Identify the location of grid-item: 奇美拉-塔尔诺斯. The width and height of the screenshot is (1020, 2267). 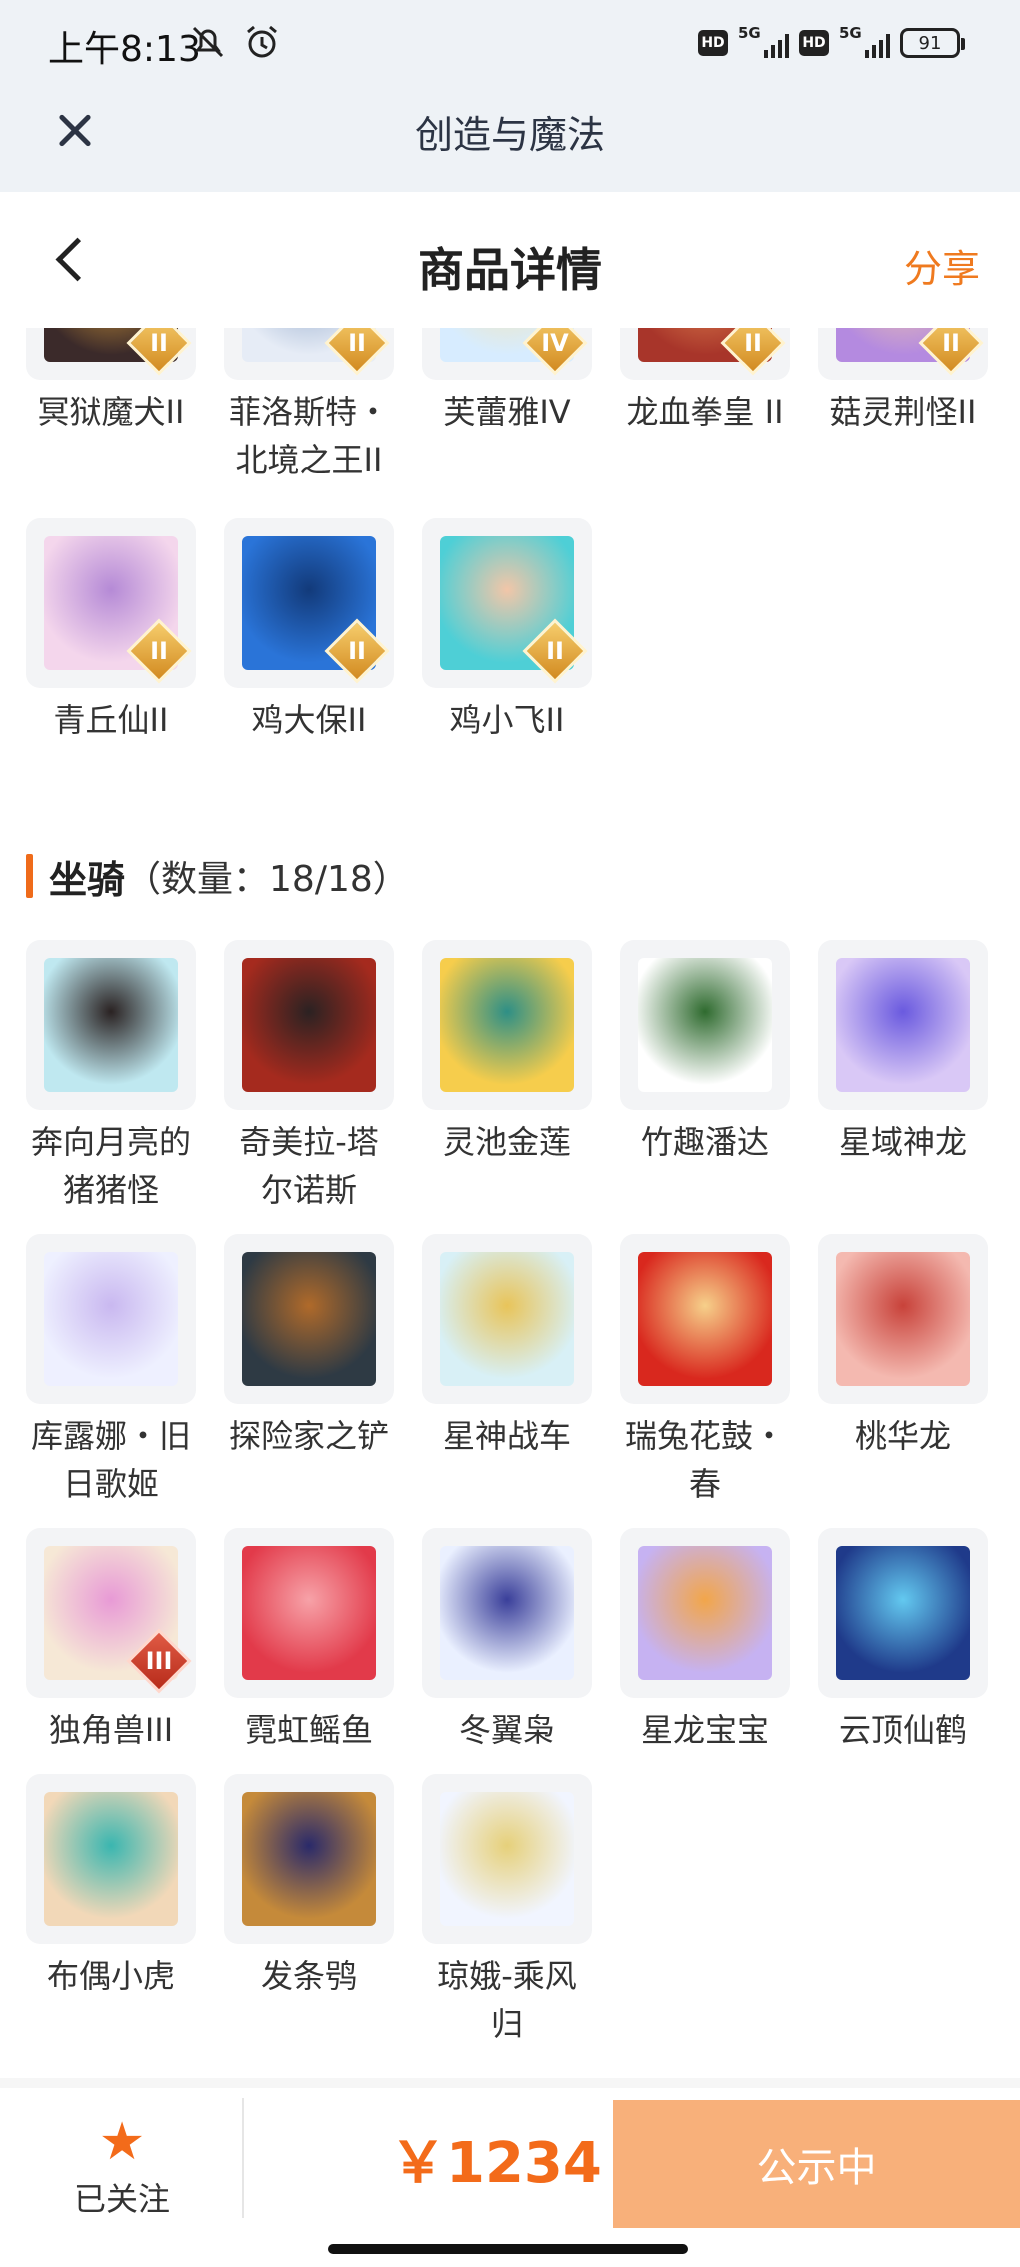
(309, 1077).